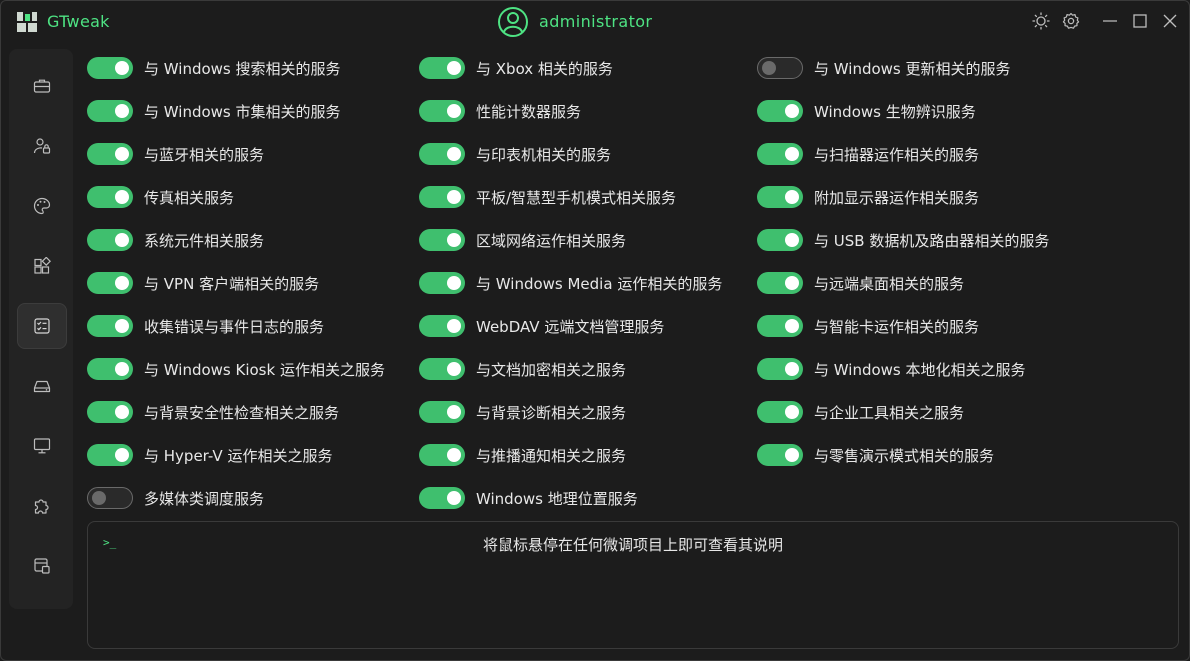 The width and height of the screenshot is (1190, 661). I want to click on service-toggle-row: 与扫描器运作相关的服务, so click(868, 154).